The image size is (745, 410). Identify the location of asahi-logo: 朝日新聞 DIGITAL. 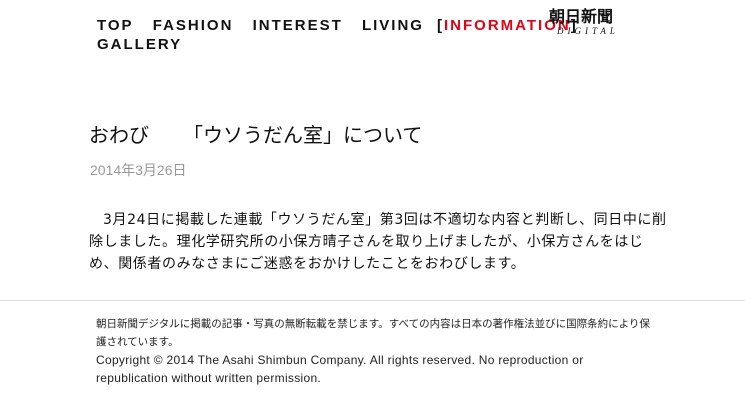
(584, 24).